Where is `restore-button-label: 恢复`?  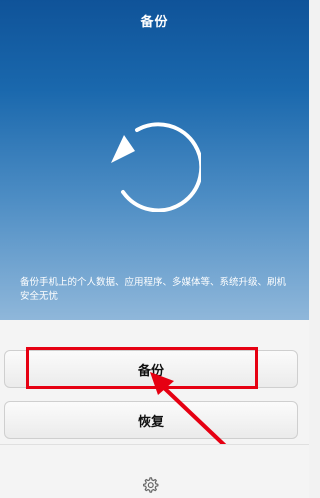
restore-button-label: 恢复 is located at coordinates (150, 422).